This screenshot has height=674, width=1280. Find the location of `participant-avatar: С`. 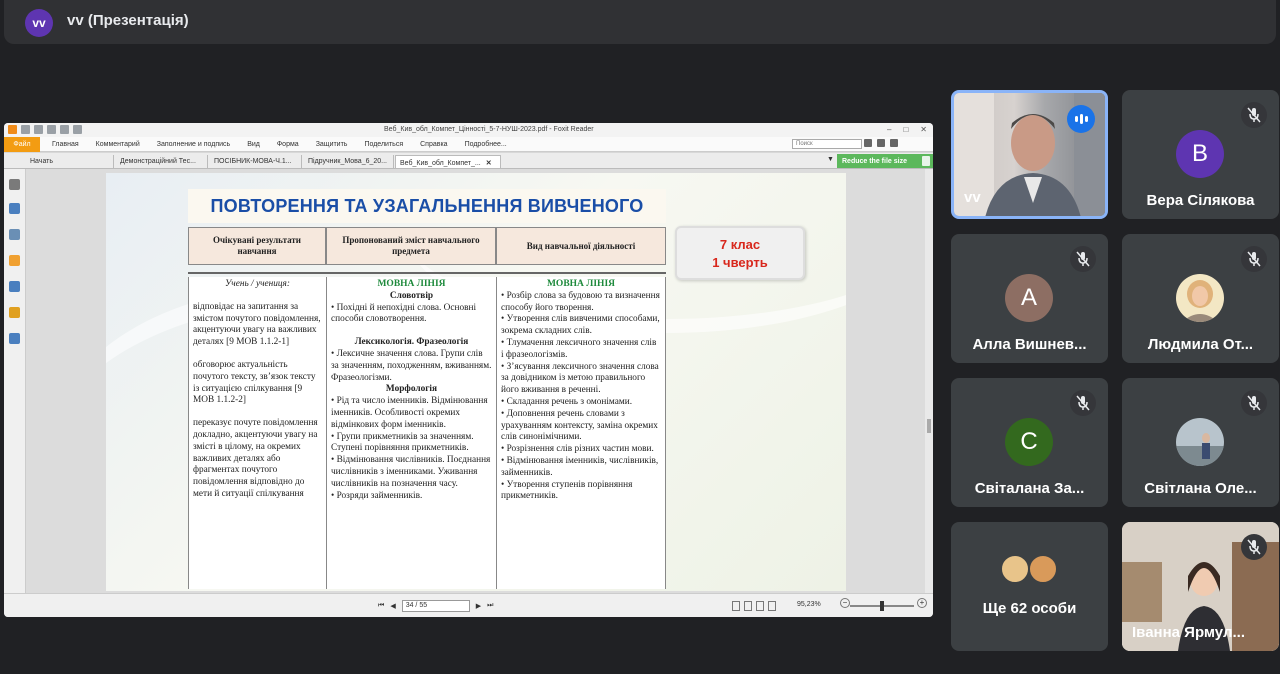

participant-avatar: С is located at coordinates (1029, 442).